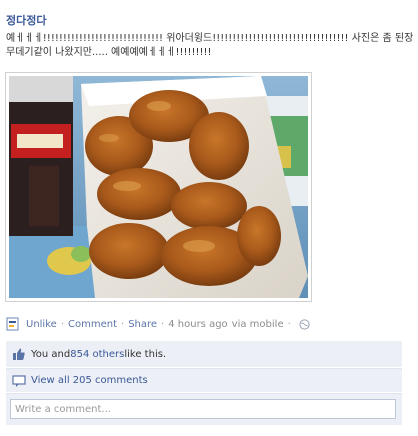  I want to click on share-link: Share, so click(142, 324).